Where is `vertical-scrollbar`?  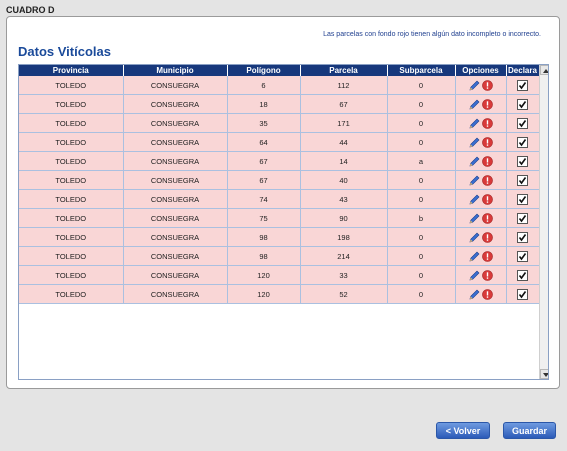
vertical-scrollbar is located at coordinates (543, 222).